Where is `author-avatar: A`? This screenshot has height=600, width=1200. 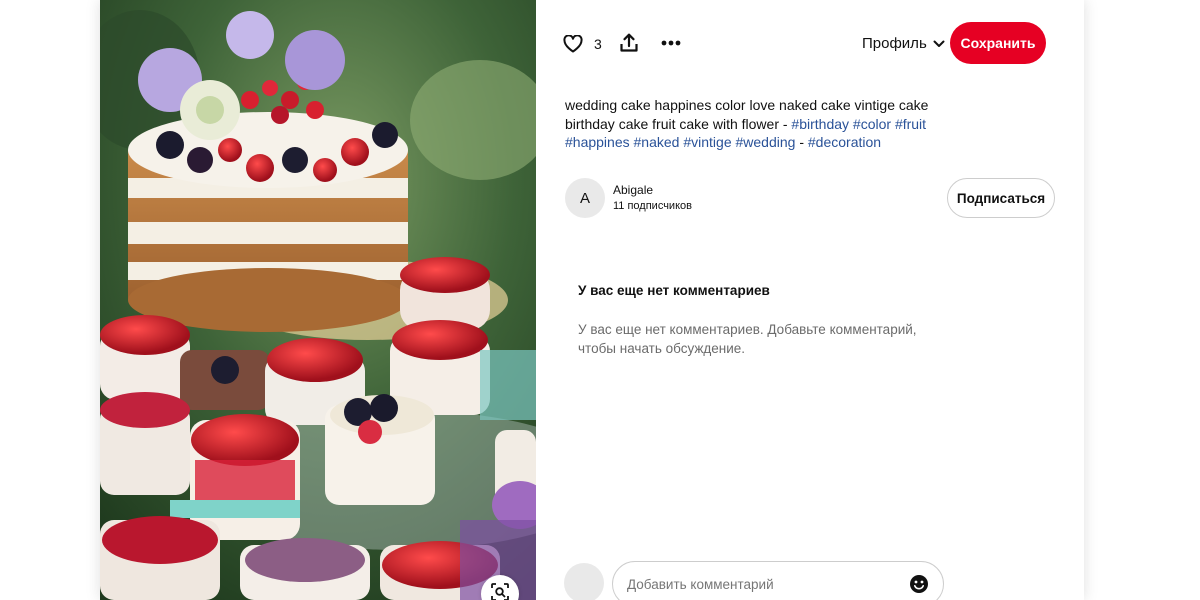
author-avatar: A is located at coordinates (585, 198).